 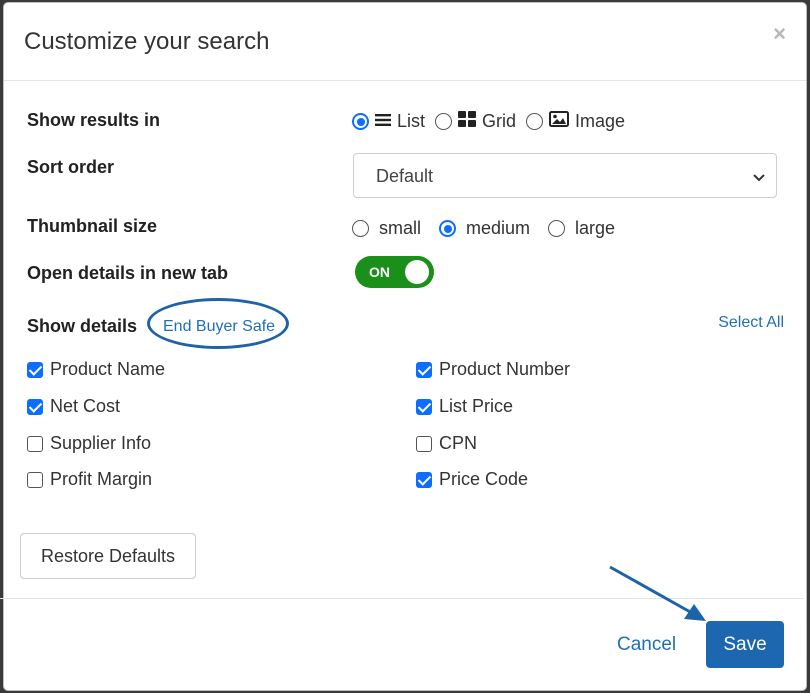 What do you see at coordinates (448, 228) in the screenshot?
I see `radio-medium` at bounding box center [448, 228].